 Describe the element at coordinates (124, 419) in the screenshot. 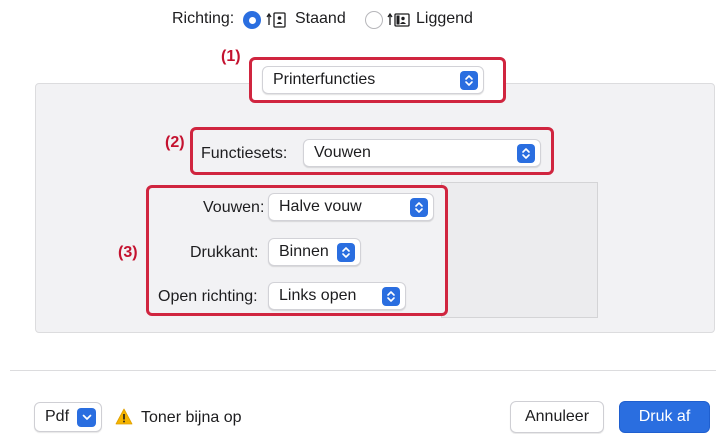

I see `warning-icon` at that location.